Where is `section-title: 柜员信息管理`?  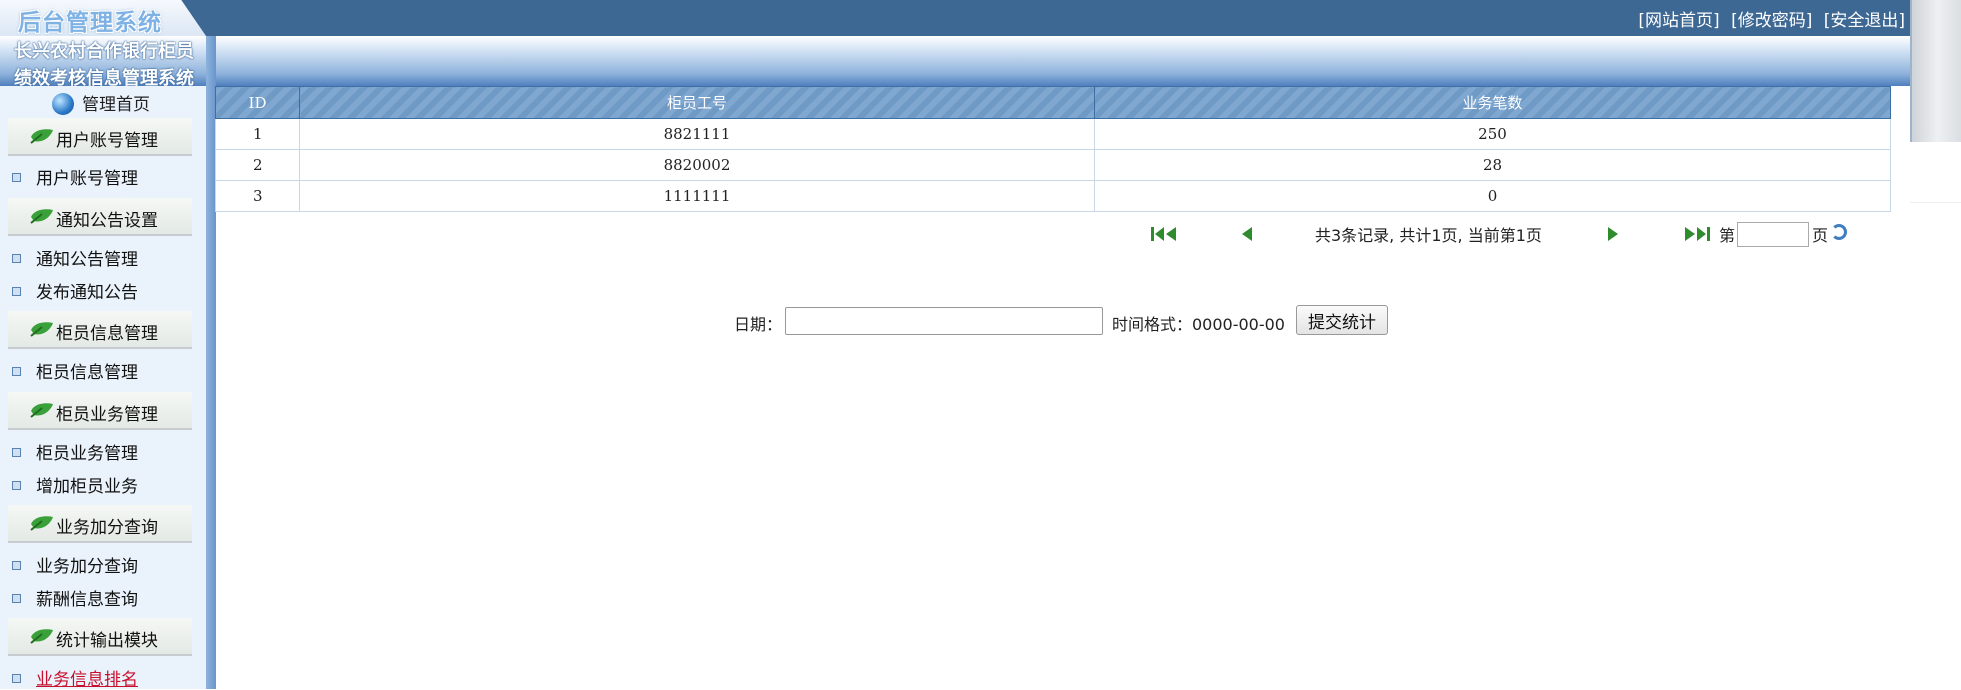 section-title: 柜员信息管理 is located at coordinates (107, 334).